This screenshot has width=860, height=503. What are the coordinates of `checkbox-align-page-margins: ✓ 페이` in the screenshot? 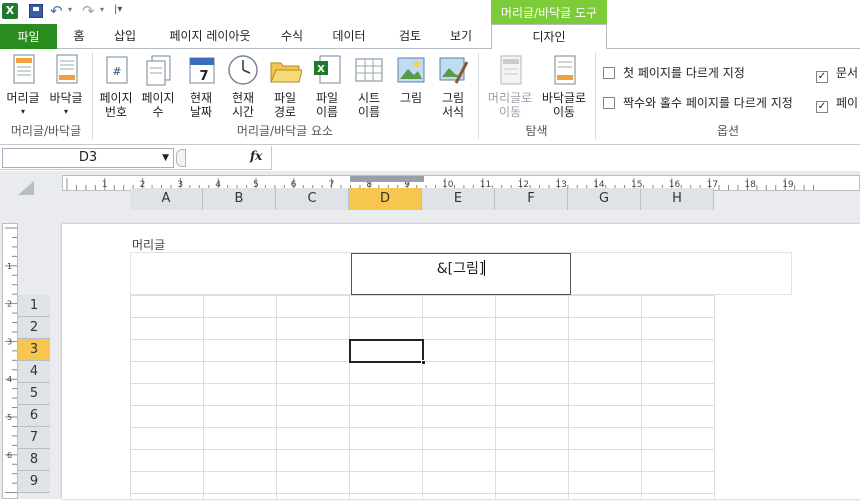 It's located at (837, 104).